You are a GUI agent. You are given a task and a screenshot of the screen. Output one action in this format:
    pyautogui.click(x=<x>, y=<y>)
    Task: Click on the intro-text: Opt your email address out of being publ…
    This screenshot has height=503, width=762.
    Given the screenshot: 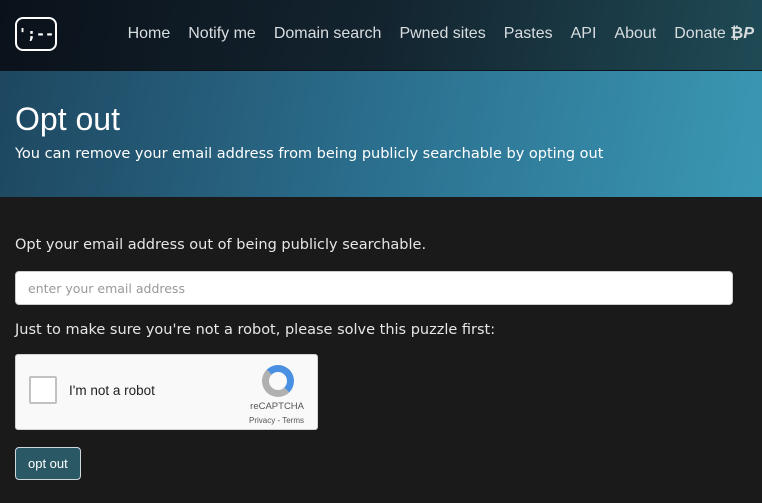 What is the action you would take?
    pyautogui.click(x=221, y=245)
    